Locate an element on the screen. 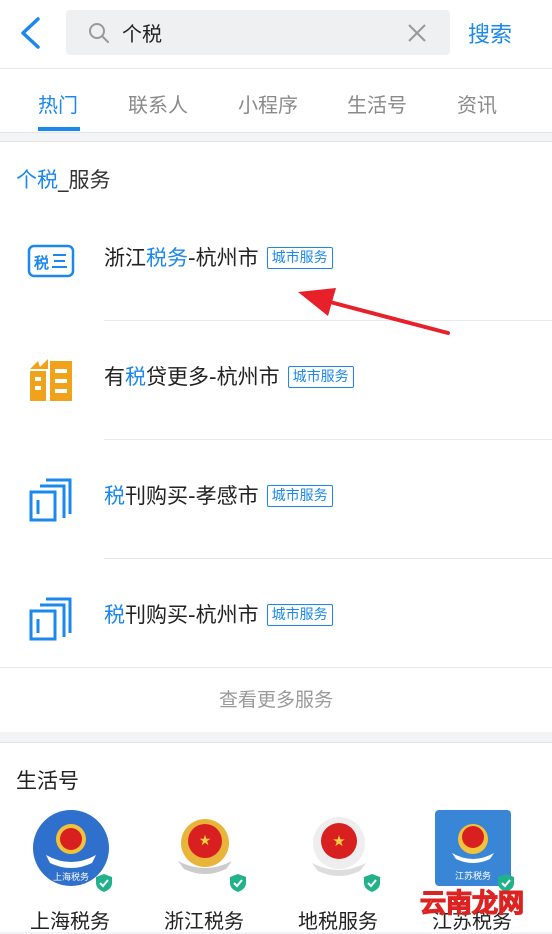  account-name: 浙江税务 is located at coordinates (204, 921).